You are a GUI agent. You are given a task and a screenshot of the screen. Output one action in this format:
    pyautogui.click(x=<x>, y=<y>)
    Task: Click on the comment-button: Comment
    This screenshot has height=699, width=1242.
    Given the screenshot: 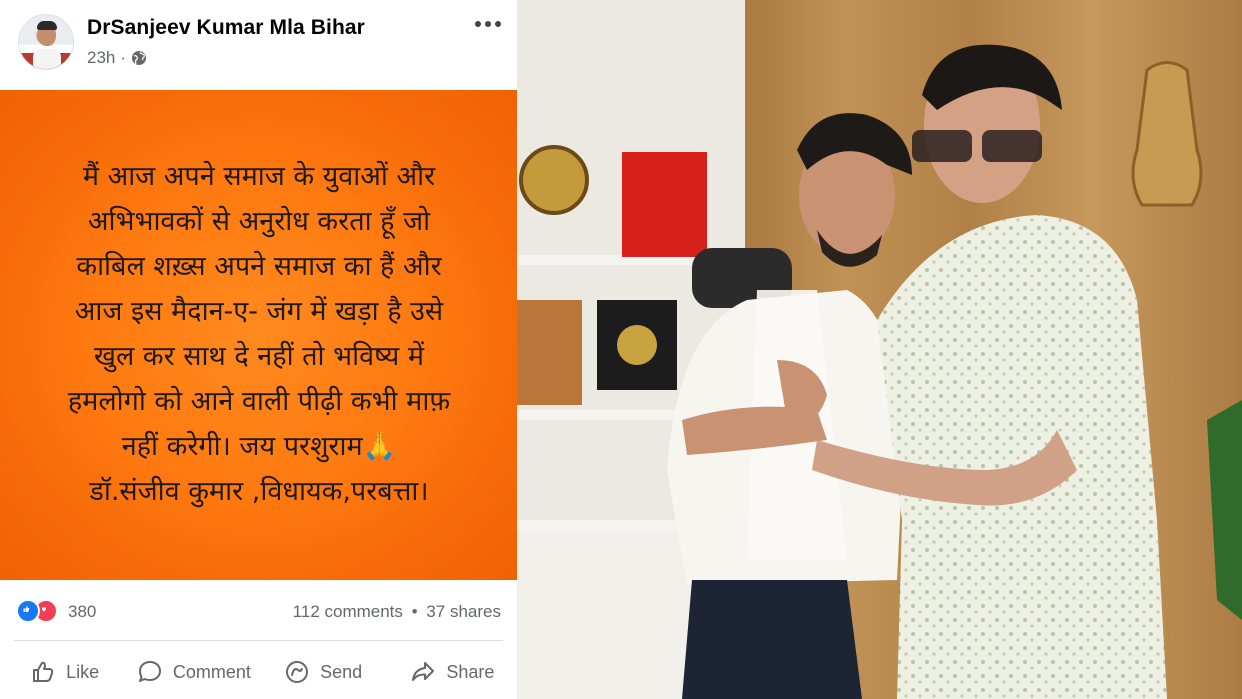 What is the action you would take?
    pyautogui.click(x=193, y=672)
    